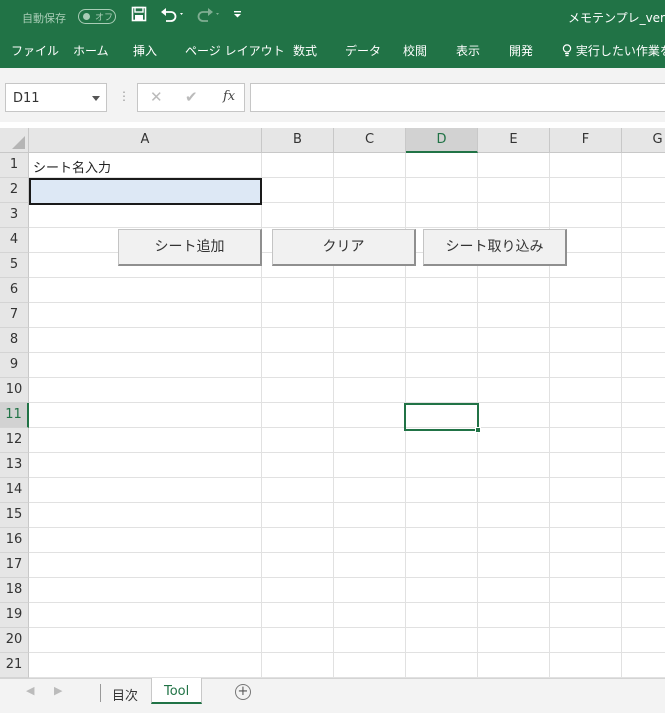 The image size is (665, 713). I want to click on autosave-state: オフ, so click(104, 18).